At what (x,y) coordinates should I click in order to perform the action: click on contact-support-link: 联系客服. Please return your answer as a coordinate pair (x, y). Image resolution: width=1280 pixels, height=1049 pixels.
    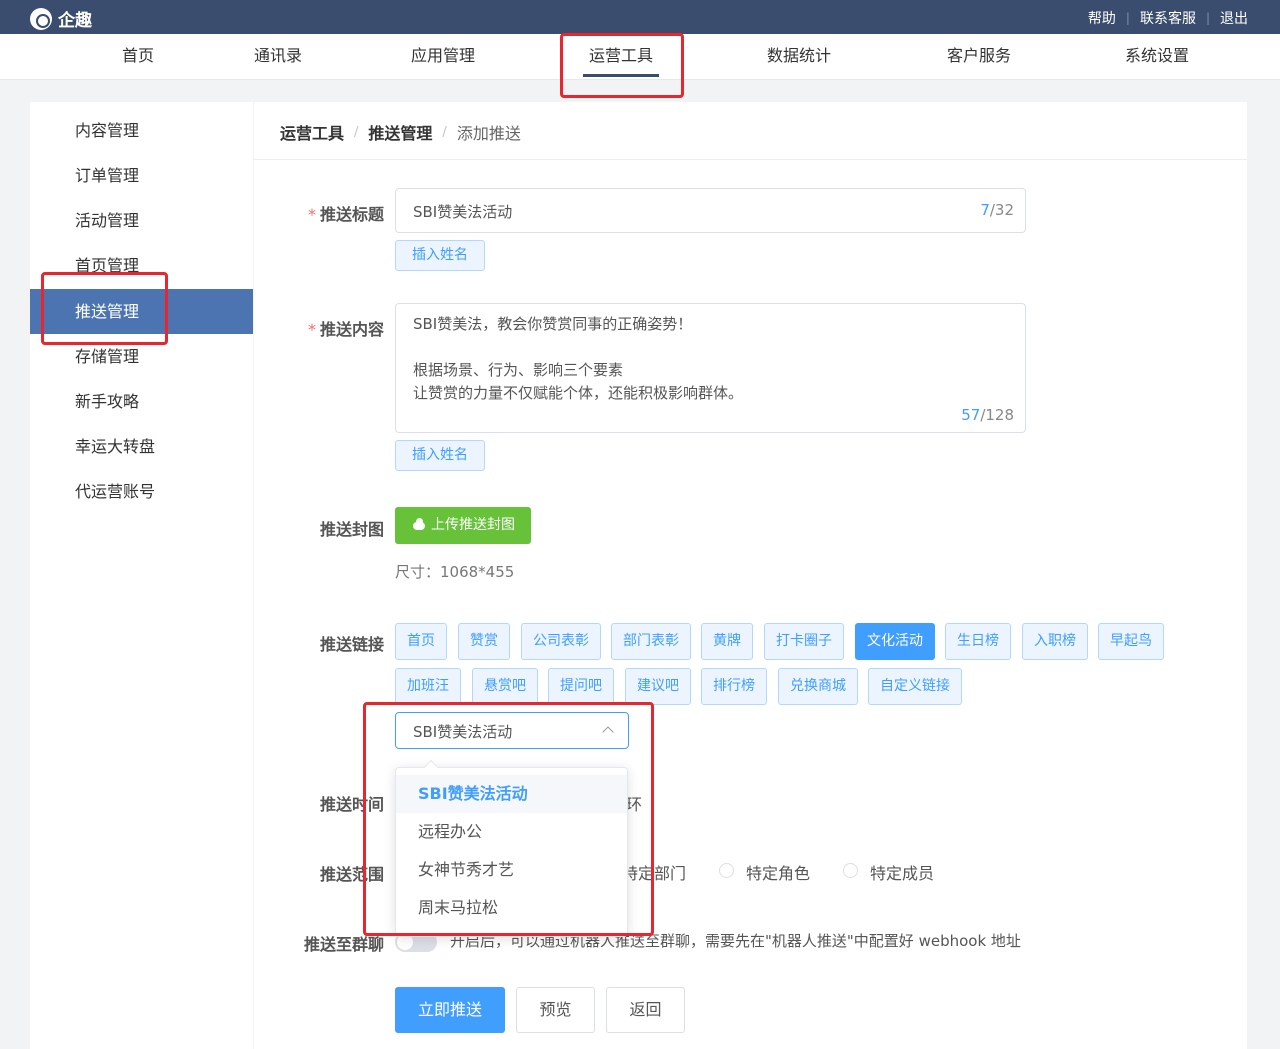
    Looking at the image, I should click on (1168, 18).